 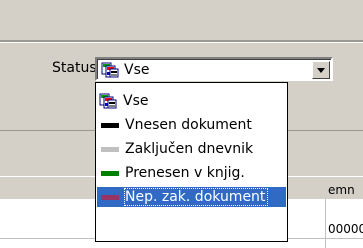 What do you see at coordinates (345, 229) in the screenshot?
I see `grid-cell-partial: 000000` at bounding box center [345, 229].